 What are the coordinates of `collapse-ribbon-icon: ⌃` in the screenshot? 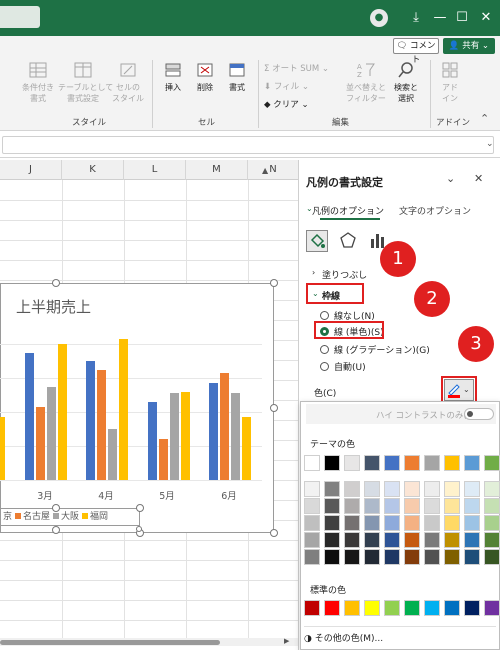 It's located at (484, 118).